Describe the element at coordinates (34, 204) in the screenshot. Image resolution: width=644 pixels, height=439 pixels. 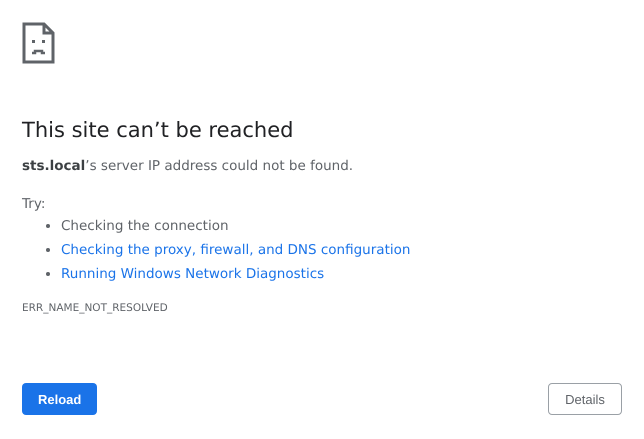
I see `try-label: Try:` at that location.